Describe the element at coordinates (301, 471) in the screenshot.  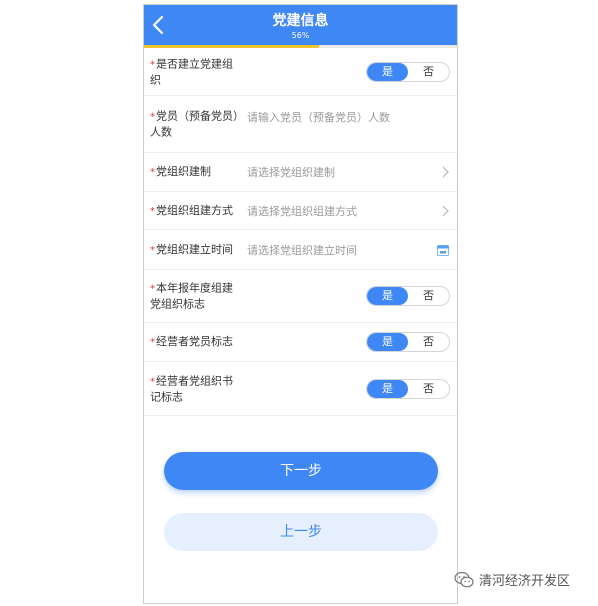
I see `next-step-button: 下一步` at that location.